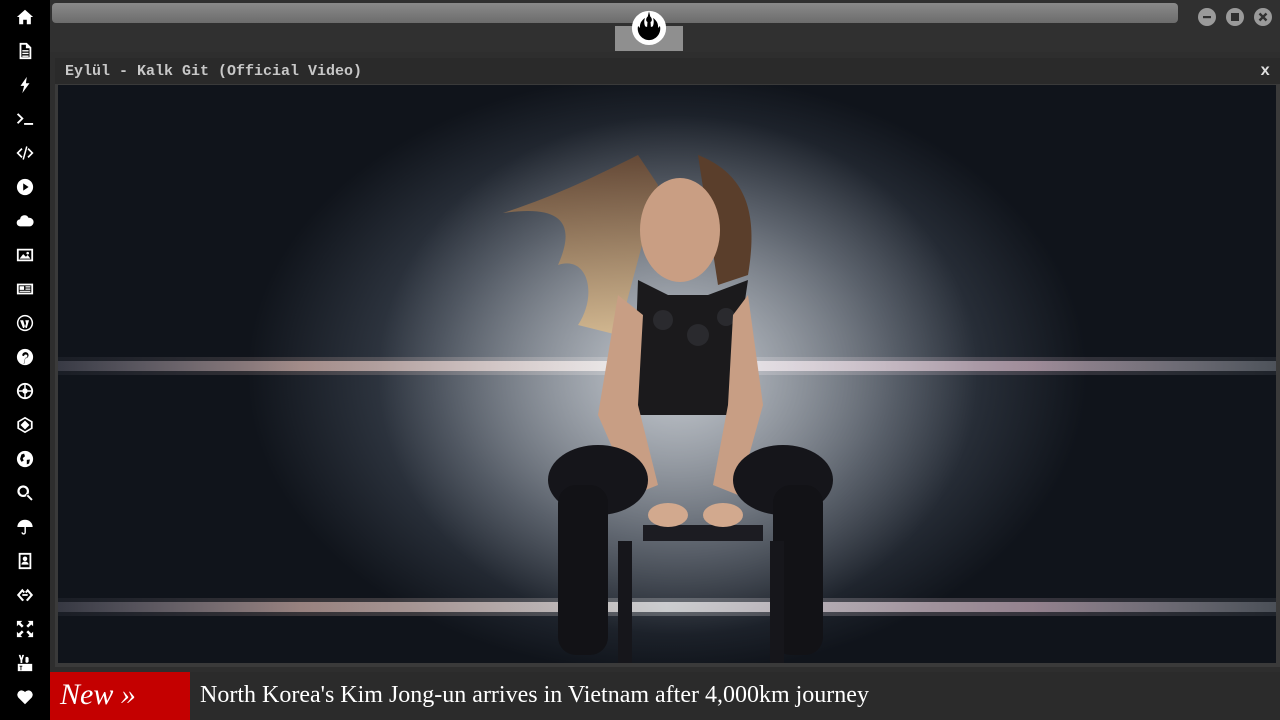  I want to click on umbrella-icon, so click(25, 527).